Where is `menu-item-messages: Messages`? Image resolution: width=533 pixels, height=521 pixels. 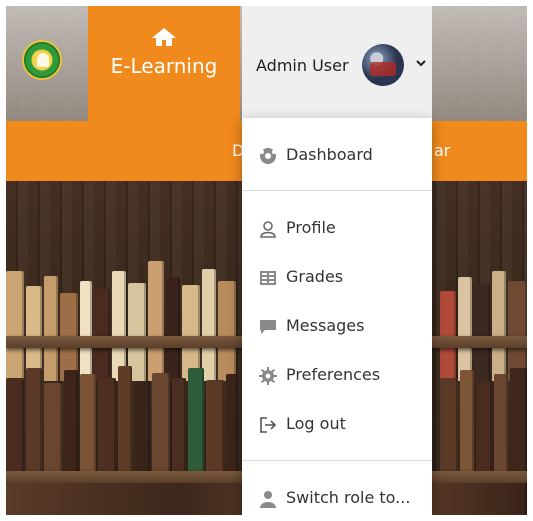 menu-item-messages: Messages is located at coordinates (337, 327).